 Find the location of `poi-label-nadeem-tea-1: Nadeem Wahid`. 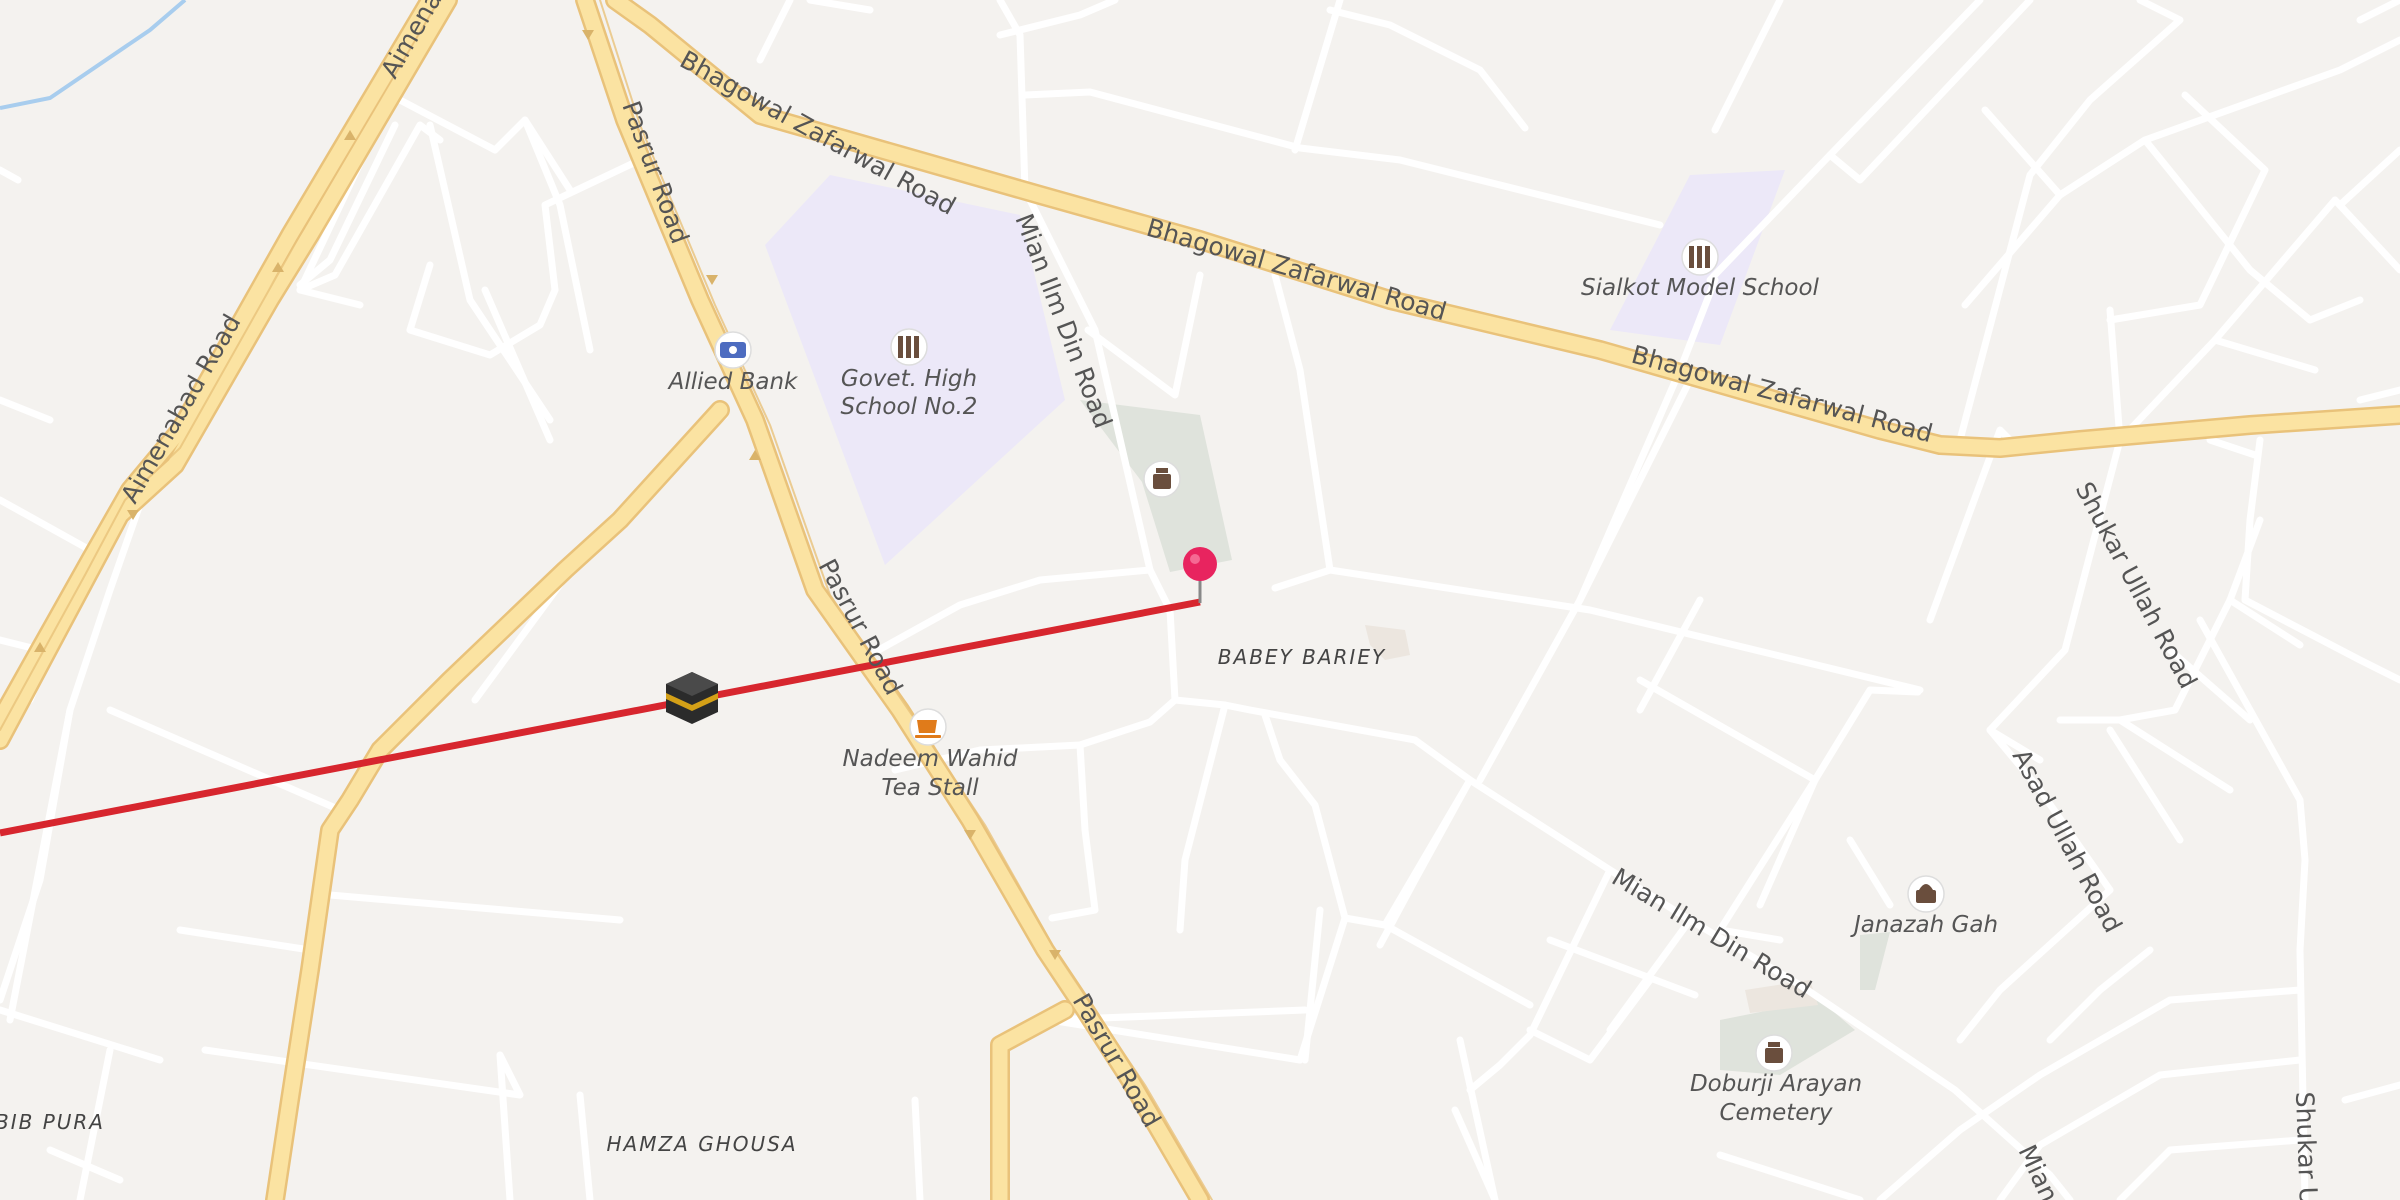

poi-label-nadeem-tea-1: Nadeem Wahid is located at coordinates (929, 759).